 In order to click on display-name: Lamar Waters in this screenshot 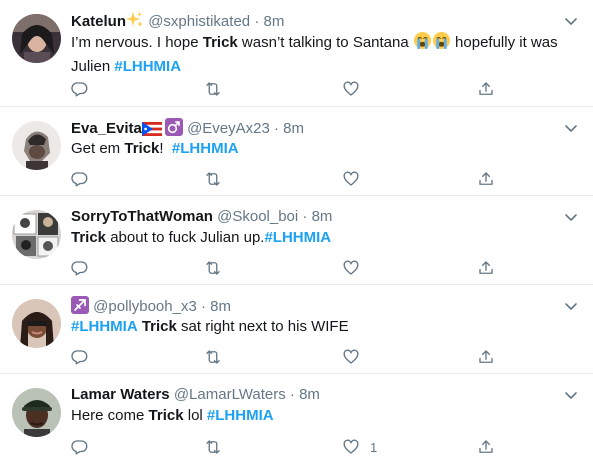, I will do `click(120, 394)`.